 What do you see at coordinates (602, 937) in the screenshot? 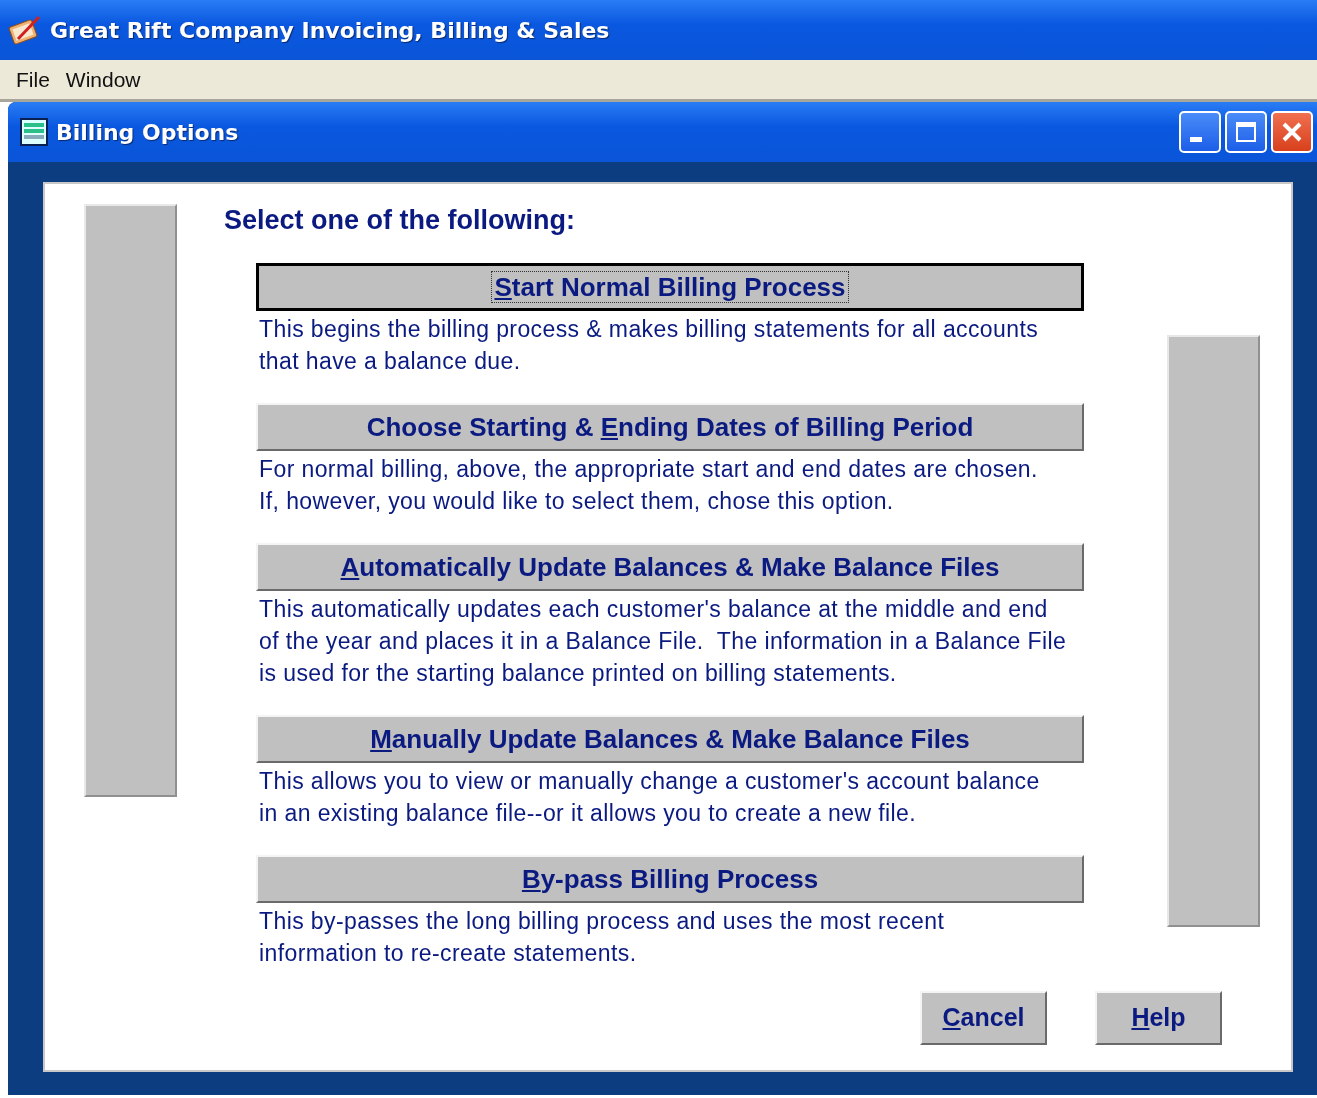
I see `option-description: This by-passes the long billing process and uses the most recent information to re-create statements.` at bounding box center [602, 937].